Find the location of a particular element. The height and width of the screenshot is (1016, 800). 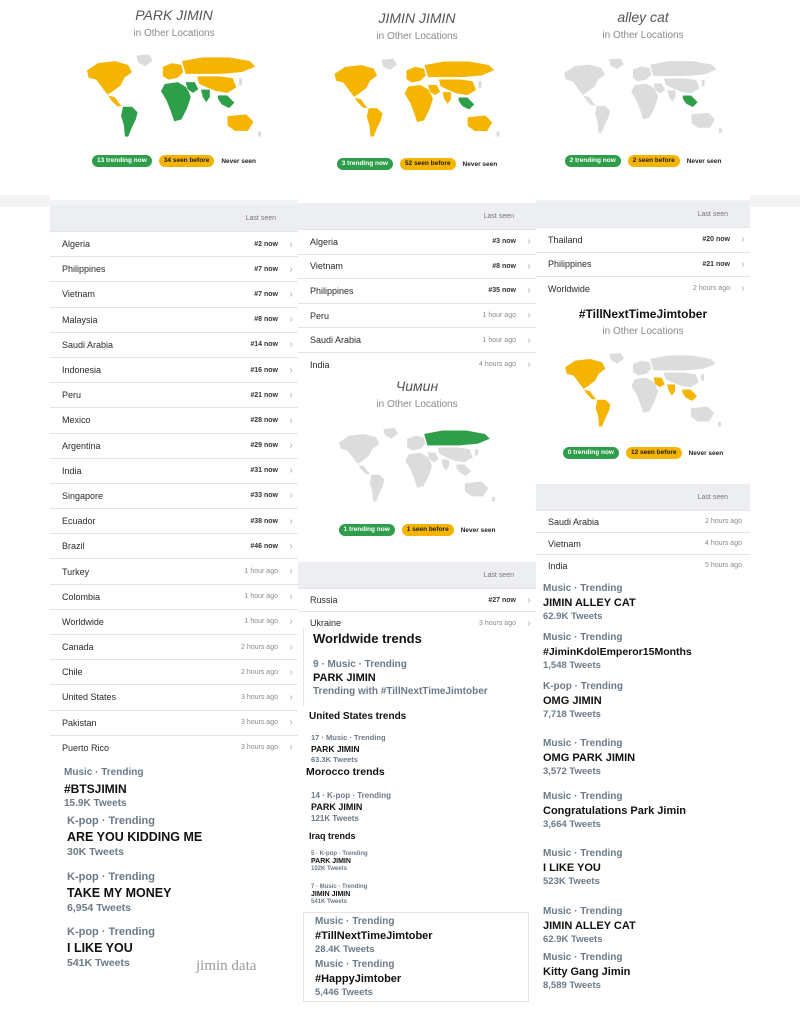

table-row: Russia #27 now › is located at coordinates (417, 599).